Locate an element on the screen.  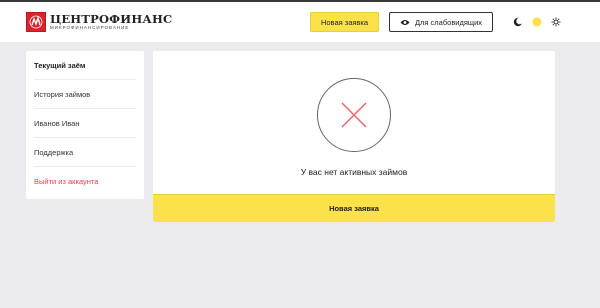
empty-state-message: У вас нет активных займов is located at coordinates (354, 172).